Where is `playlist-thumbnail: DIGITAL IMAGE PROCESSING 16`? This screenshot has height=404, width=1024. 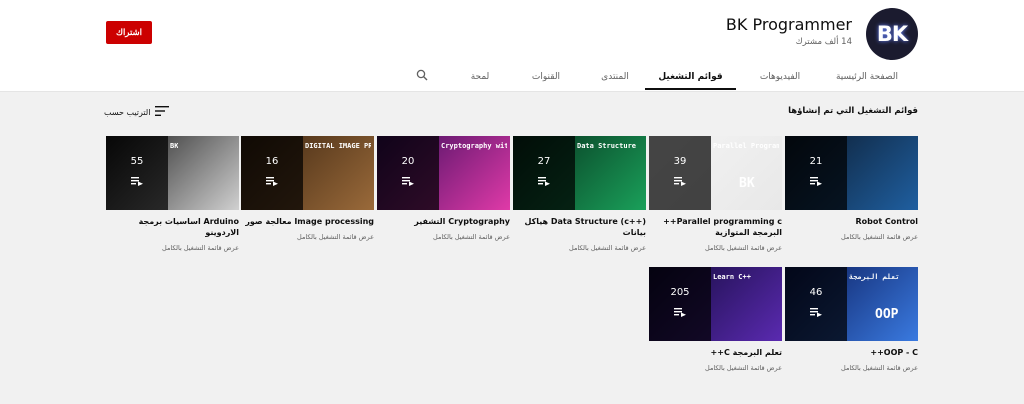 playlist-thumbnail: DIGITAL IMAGE PROCESSING 16 is located at coordinates (307, 173).